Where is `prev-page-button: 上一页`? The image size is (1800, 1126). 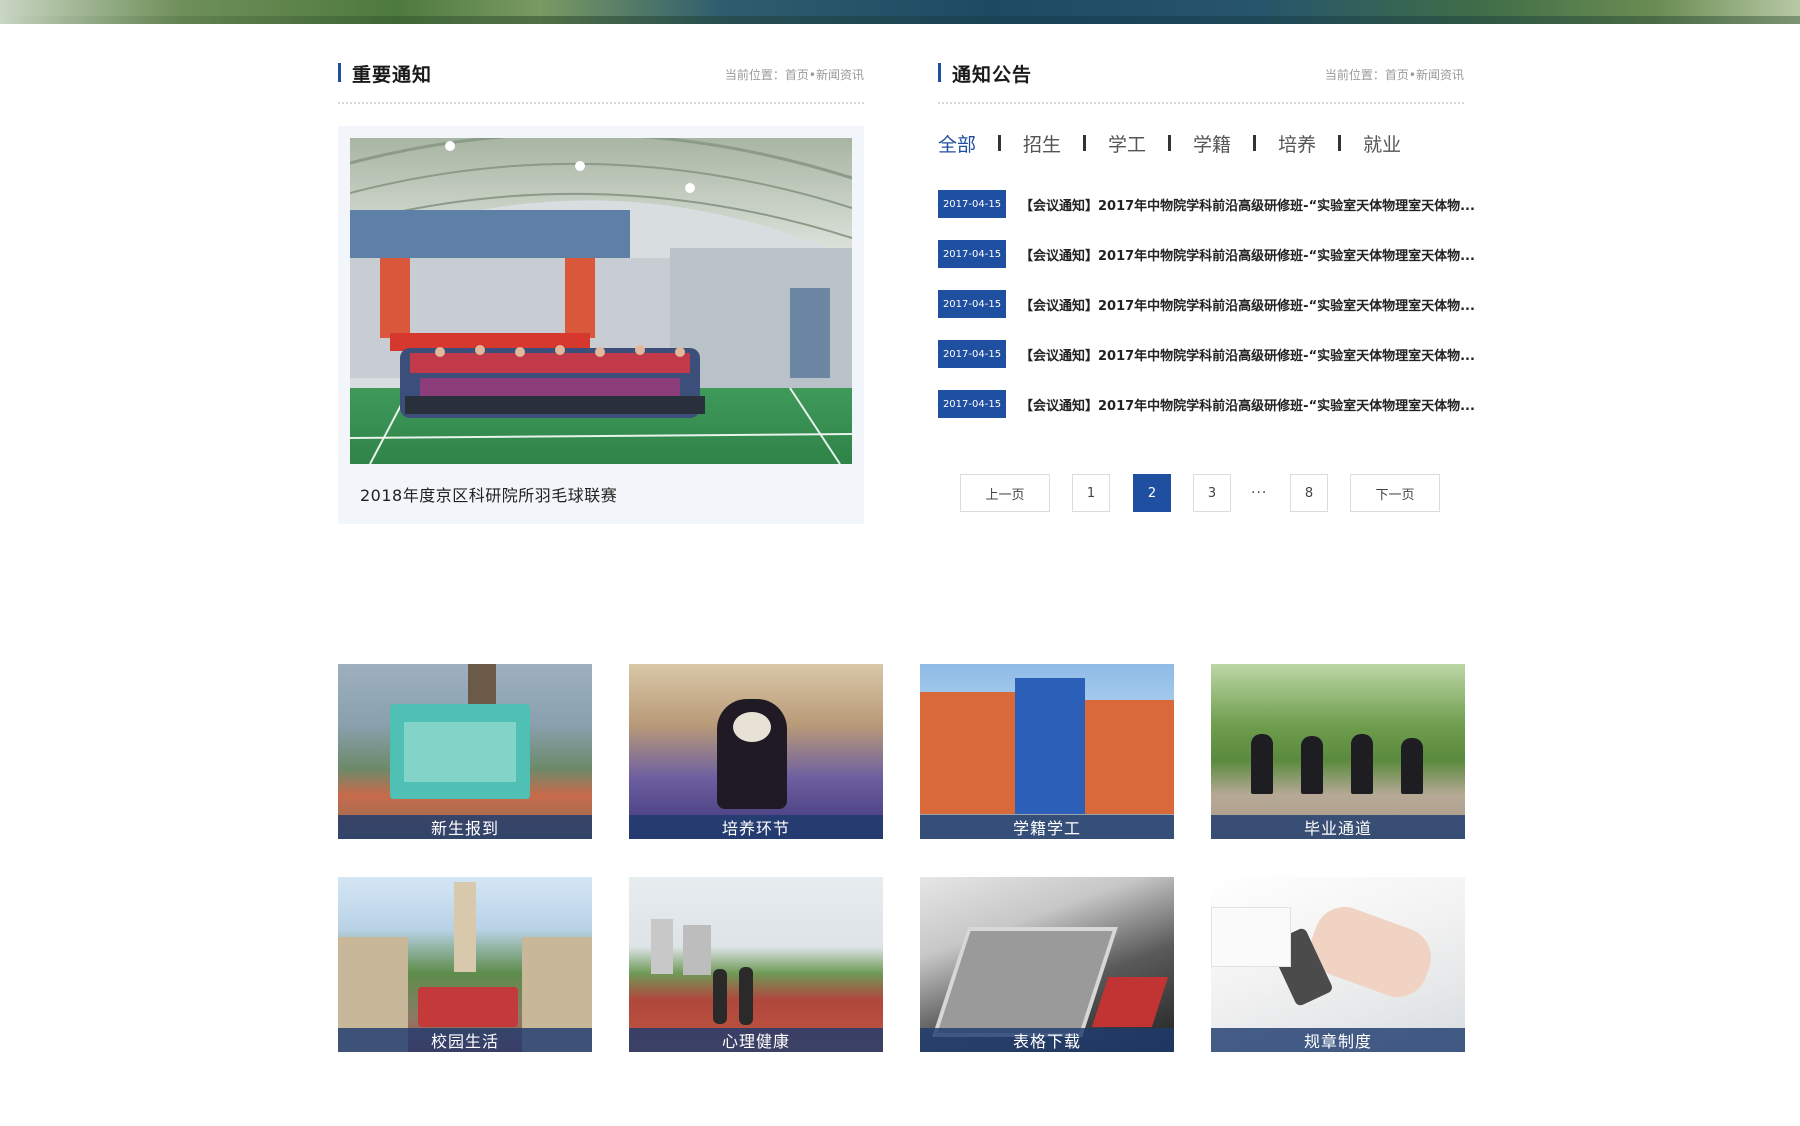
prev-page-button: 上一页 is located at coordinates (1005, 493).